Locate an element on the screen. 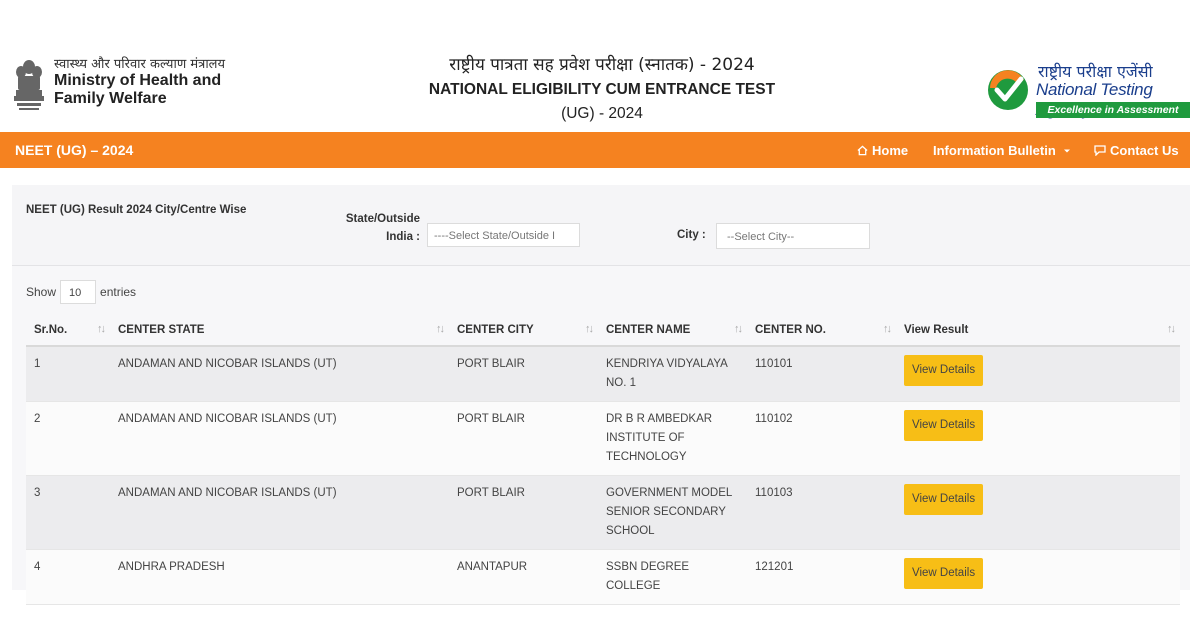  cell-center-no: 110101 is located at coordinates (821, 374).